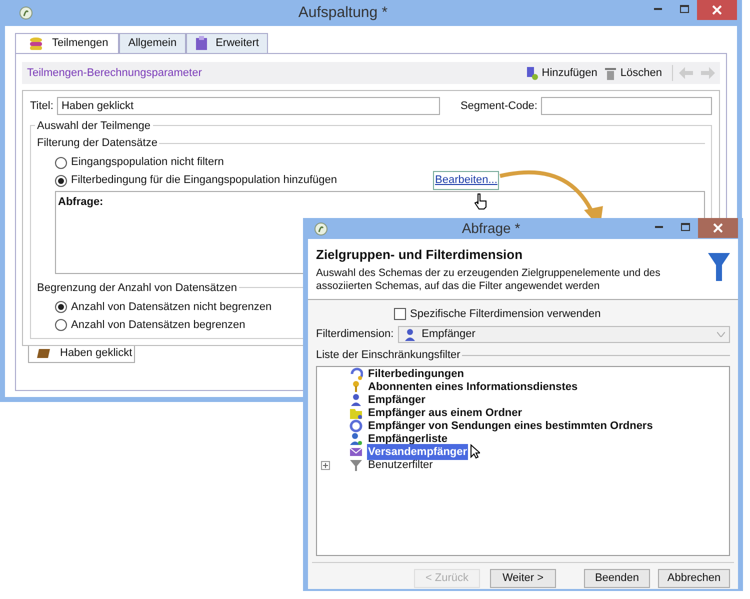 The height and width of the screenshot is (599, 750). I want to click on query-label: Abfrage:, so click(81, 202).